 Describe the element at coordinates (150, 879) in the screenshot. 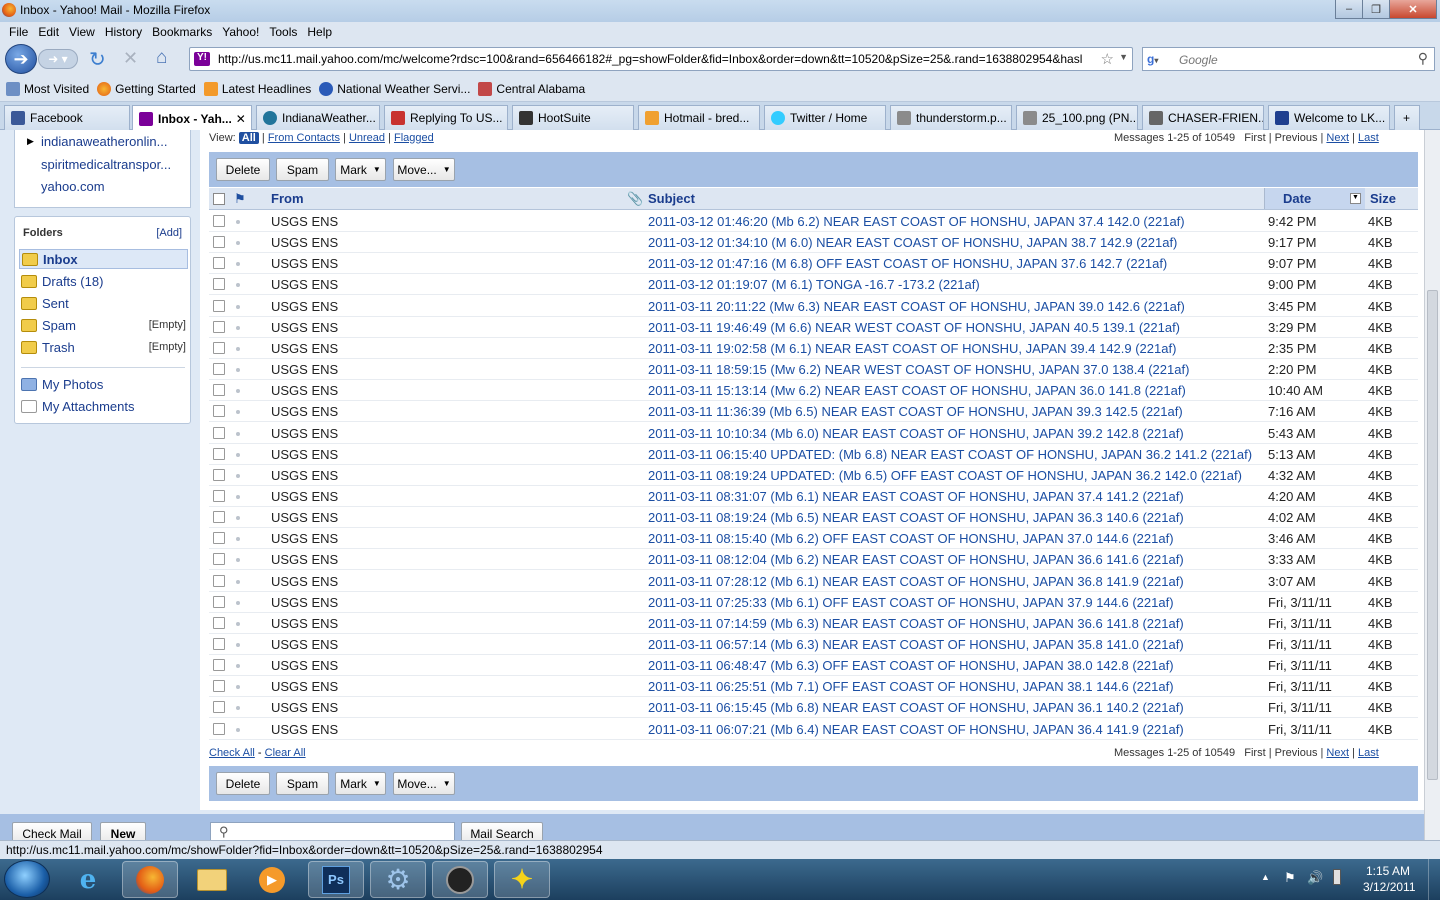

I see `taskbar-firefox-icon` at that location.